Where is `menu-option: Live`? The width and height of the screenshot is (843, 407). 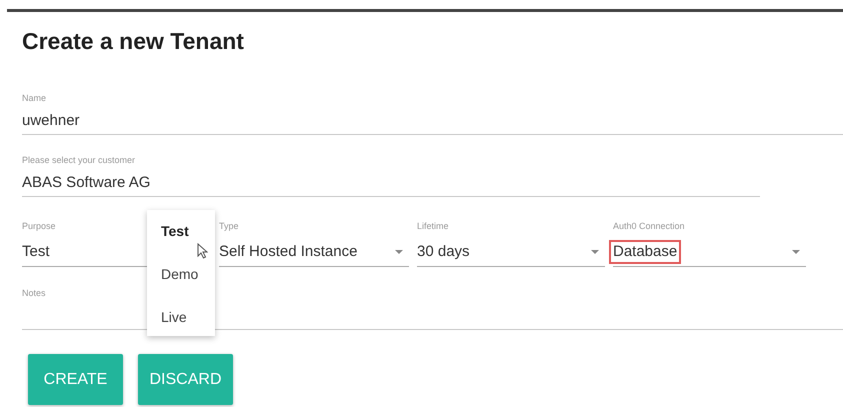
menu-option: Live is located at coordinates (167, 317).